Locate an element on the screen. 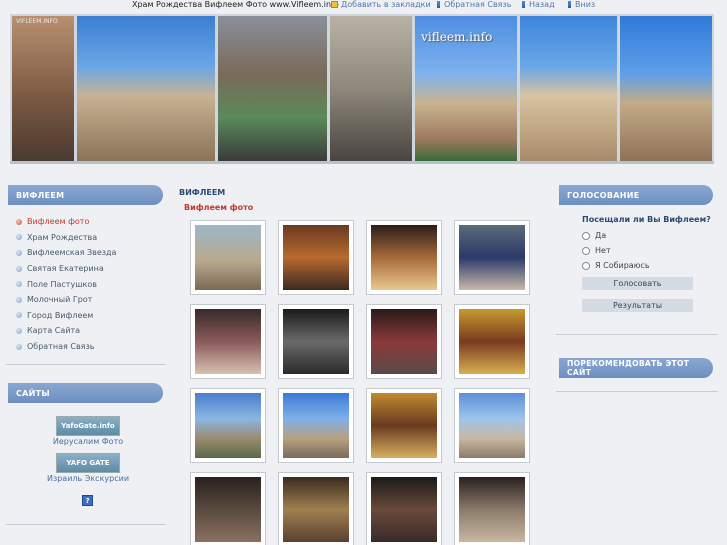  banner-photo-arch: VIFLEEM.INFO is located at coordinates (43, 88).